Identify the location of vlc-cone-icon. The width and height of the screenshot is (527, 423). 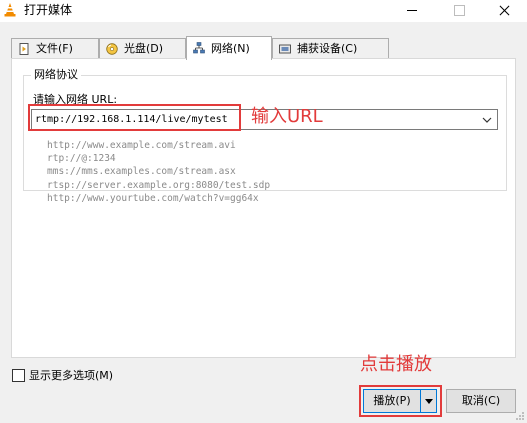
(10, 10).